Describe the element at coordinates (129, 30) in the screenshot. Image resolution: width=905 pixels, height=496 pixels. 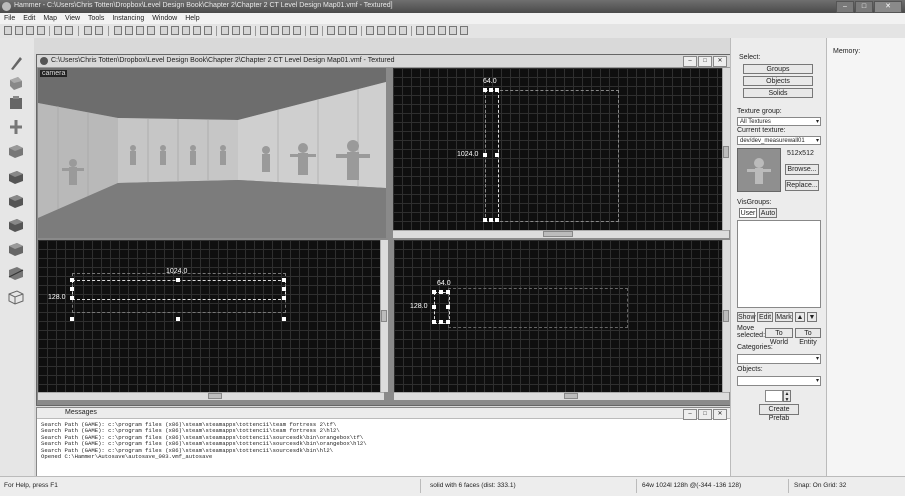
I see `show-icon` at that location.